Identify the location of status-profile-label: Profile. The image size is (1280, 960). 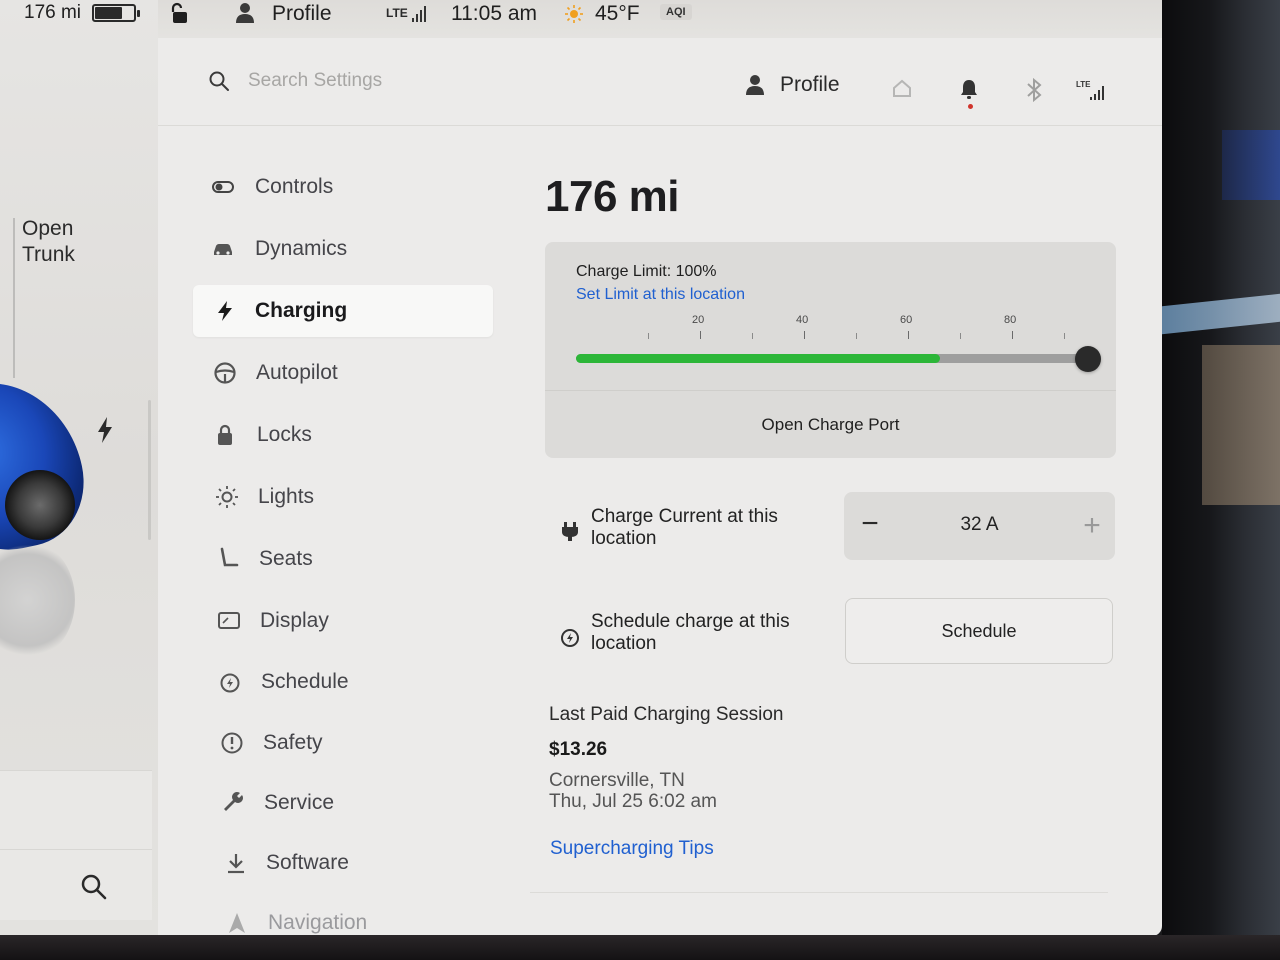
(302, 14).